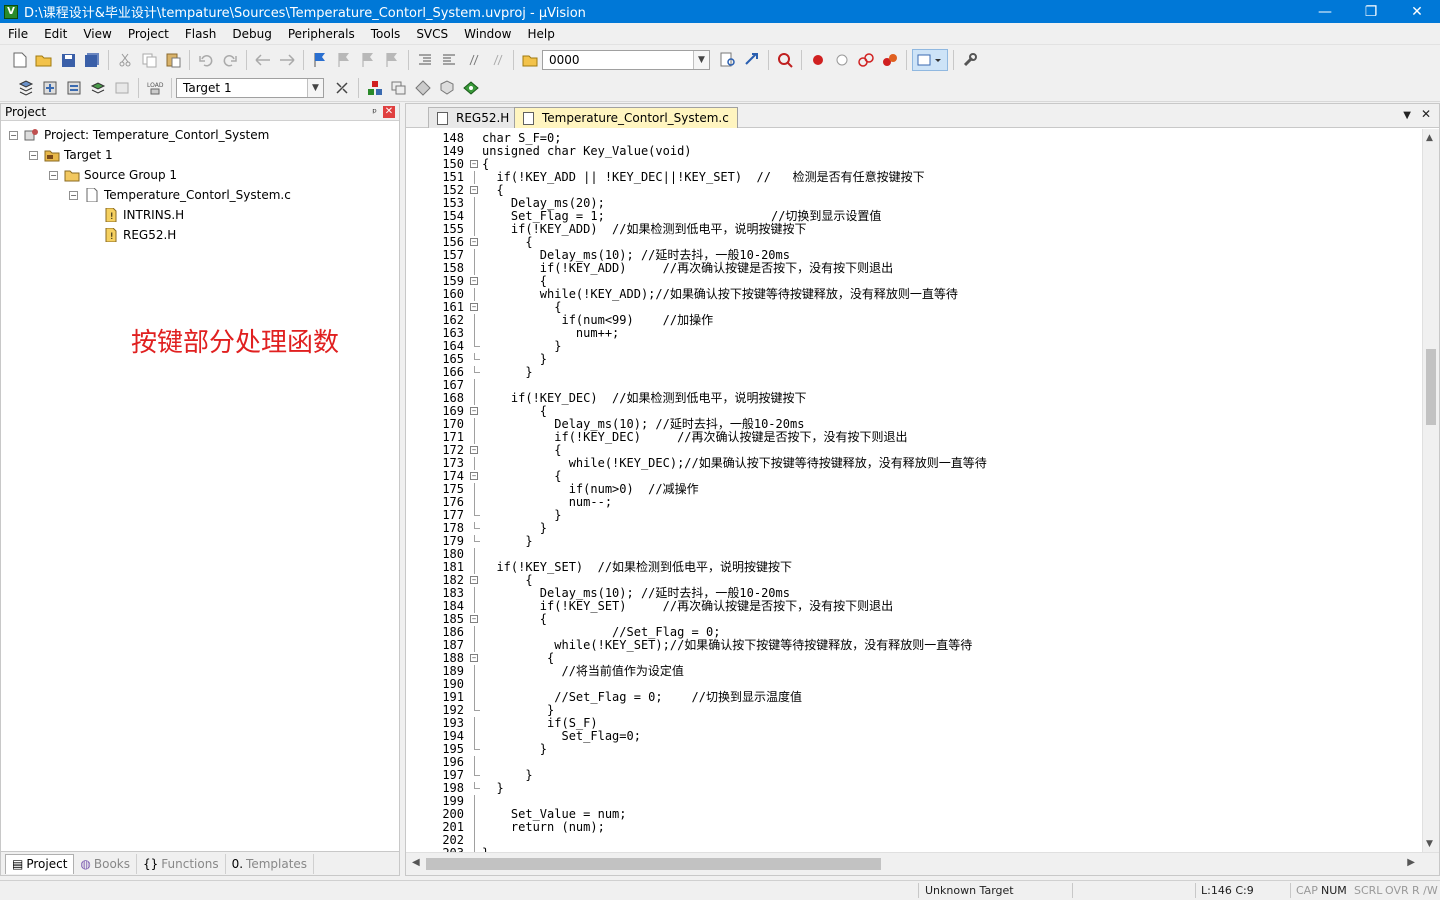  What do you see at coordinates (155, 88) in the screenshot?
I see `download-icon: LOAD` at bounding box center [155, 88].